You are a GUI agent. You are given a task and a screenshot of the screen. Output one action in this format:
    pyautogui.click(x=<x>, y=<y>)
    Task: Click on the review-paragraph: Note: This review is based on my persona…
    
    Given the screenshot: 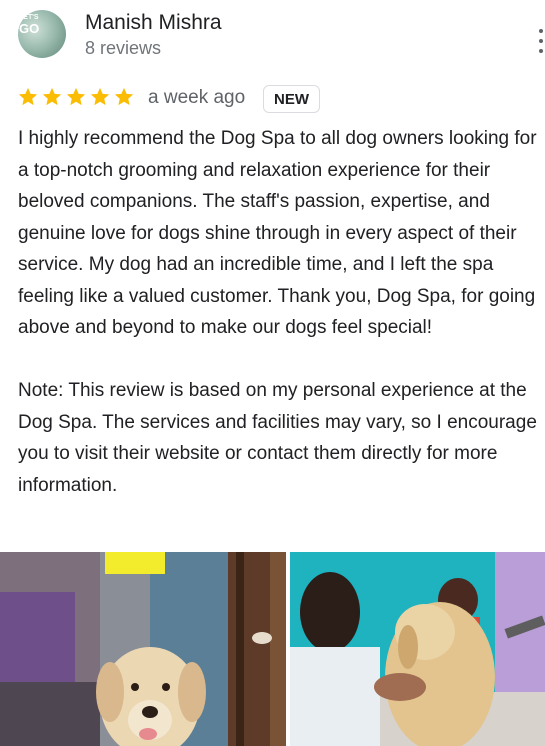 What is the action you would take?
    pyautogui.click(x=277, y=438)
    